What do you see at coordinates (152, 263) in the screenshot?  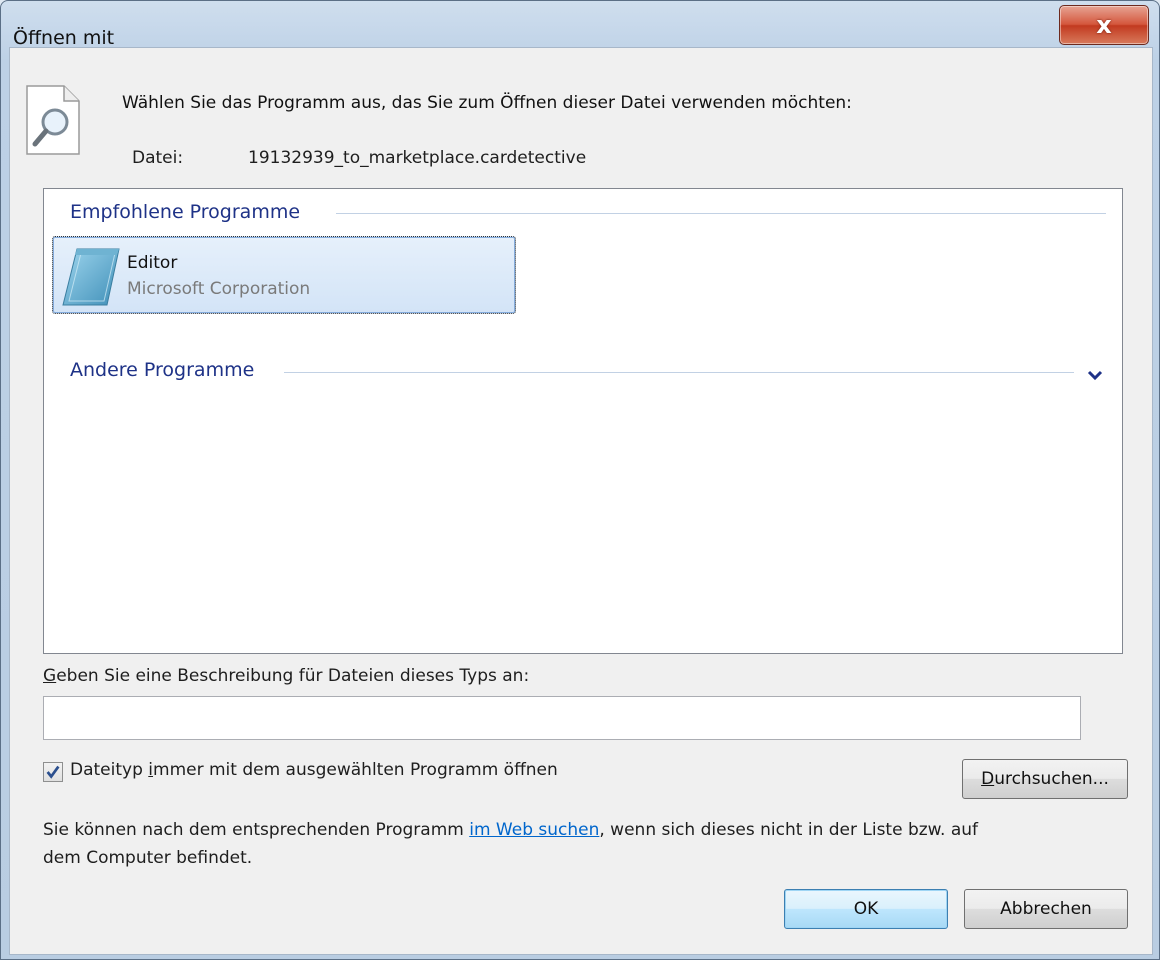 I see `program-name: Editor` at bounding box center [152, 263].